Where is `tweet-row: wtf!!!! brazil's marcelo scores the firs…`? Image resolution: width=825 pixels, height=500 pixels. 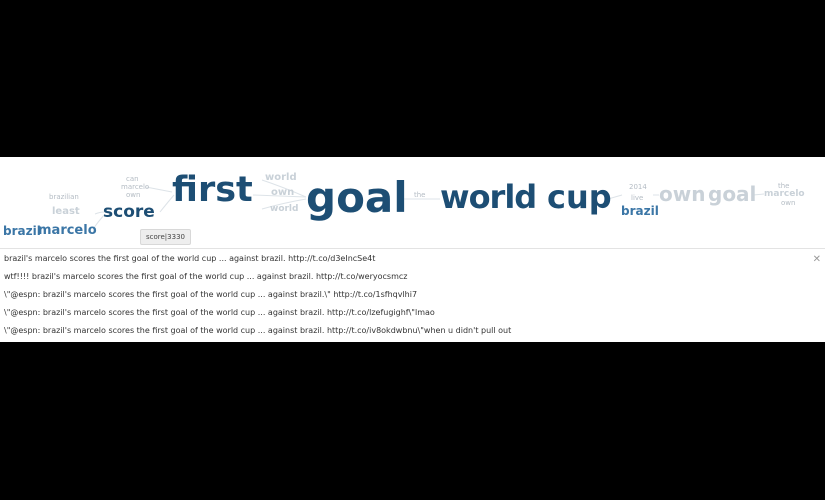 tweet-row: wtf!!!! brazil's marcelo scores the firs… is located at coordinates (205, 277).